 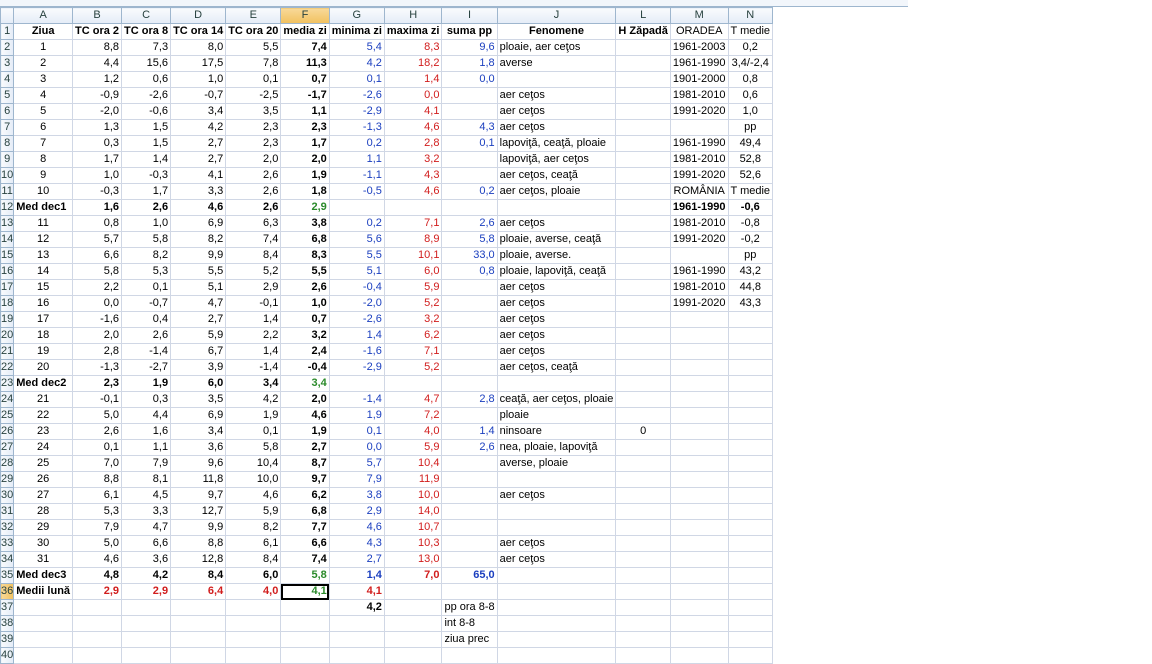 What do you see at coordinates (305, 143) in the screenshot?
I see `cell-f8: 1,7` at bounding box center [305, 143].